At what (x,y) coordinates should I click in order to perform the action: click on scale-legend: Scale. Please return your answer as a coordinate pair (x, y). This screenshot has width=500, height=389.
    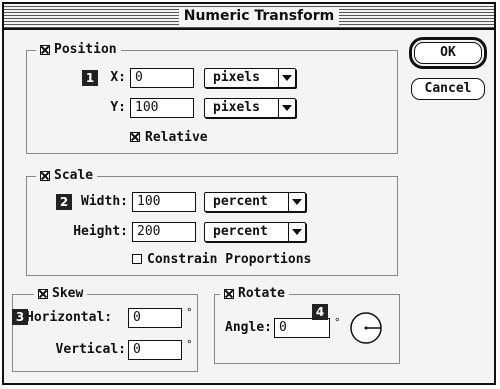
    Looking at the image, I should click on (67, 176).